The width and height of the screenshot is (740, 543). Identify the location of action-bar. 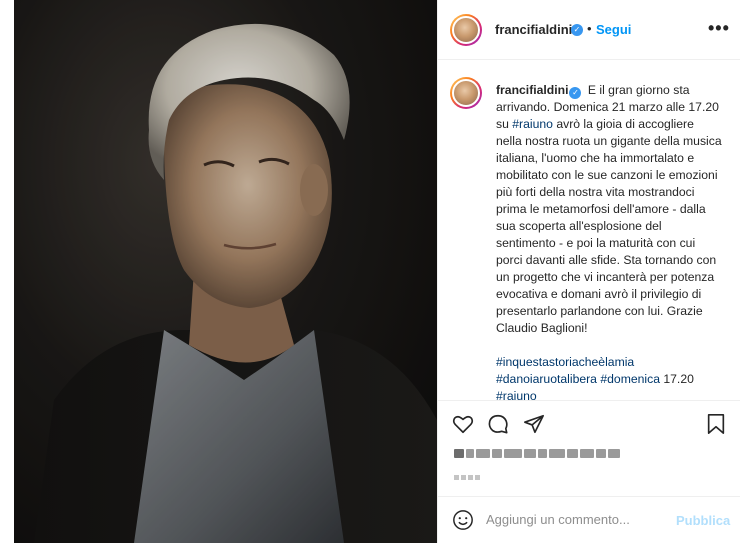
(589, 448).